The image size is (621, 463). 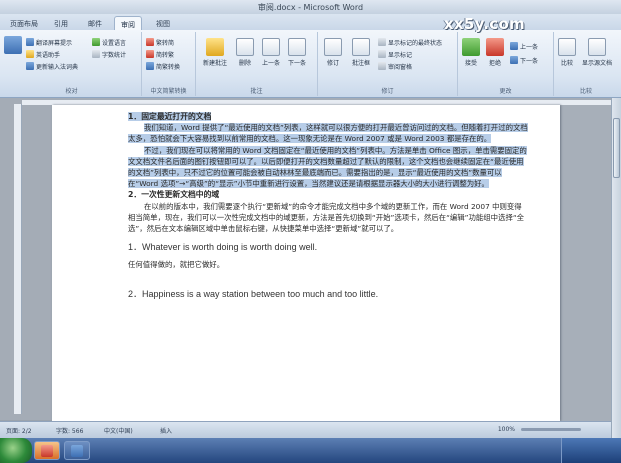 I want to click on set-language-button: 设置语言, so click(x=109, y=43).